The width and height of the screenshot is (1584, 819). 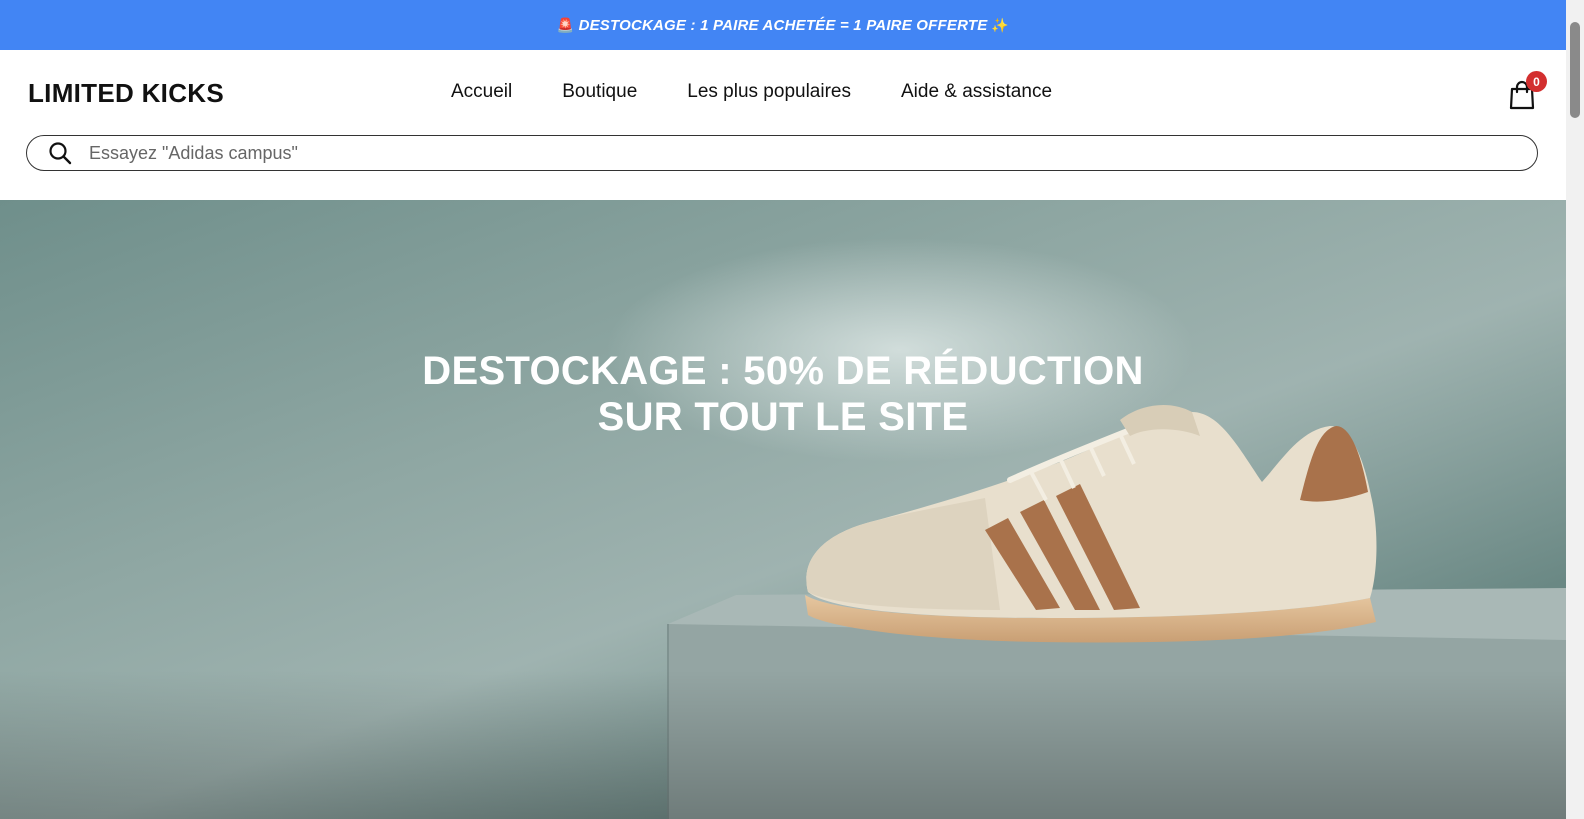 What do you see at coordinates (1575, 70) in the screenshot?
I see `scrollbar-thumb` at bounding box center [1575, 70].